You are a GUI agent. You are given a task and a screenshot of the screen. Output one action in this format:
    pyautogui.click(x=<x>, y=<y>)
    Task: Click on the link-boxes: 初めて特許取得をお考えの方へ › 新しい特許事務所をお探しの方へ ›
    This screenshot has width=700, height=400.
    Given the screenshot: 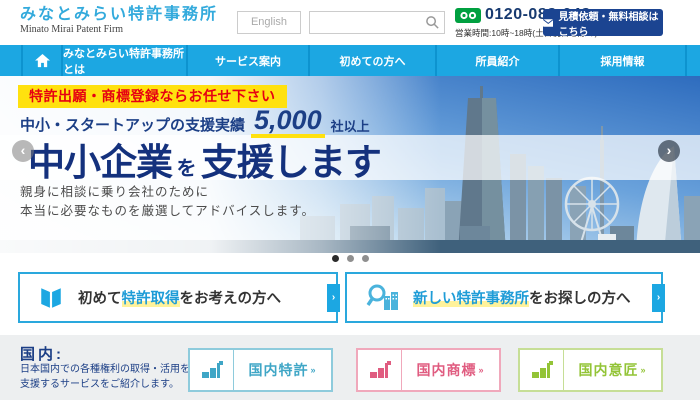 What is the action you would take?
    pyautogui.click(x=341, y=297)
    